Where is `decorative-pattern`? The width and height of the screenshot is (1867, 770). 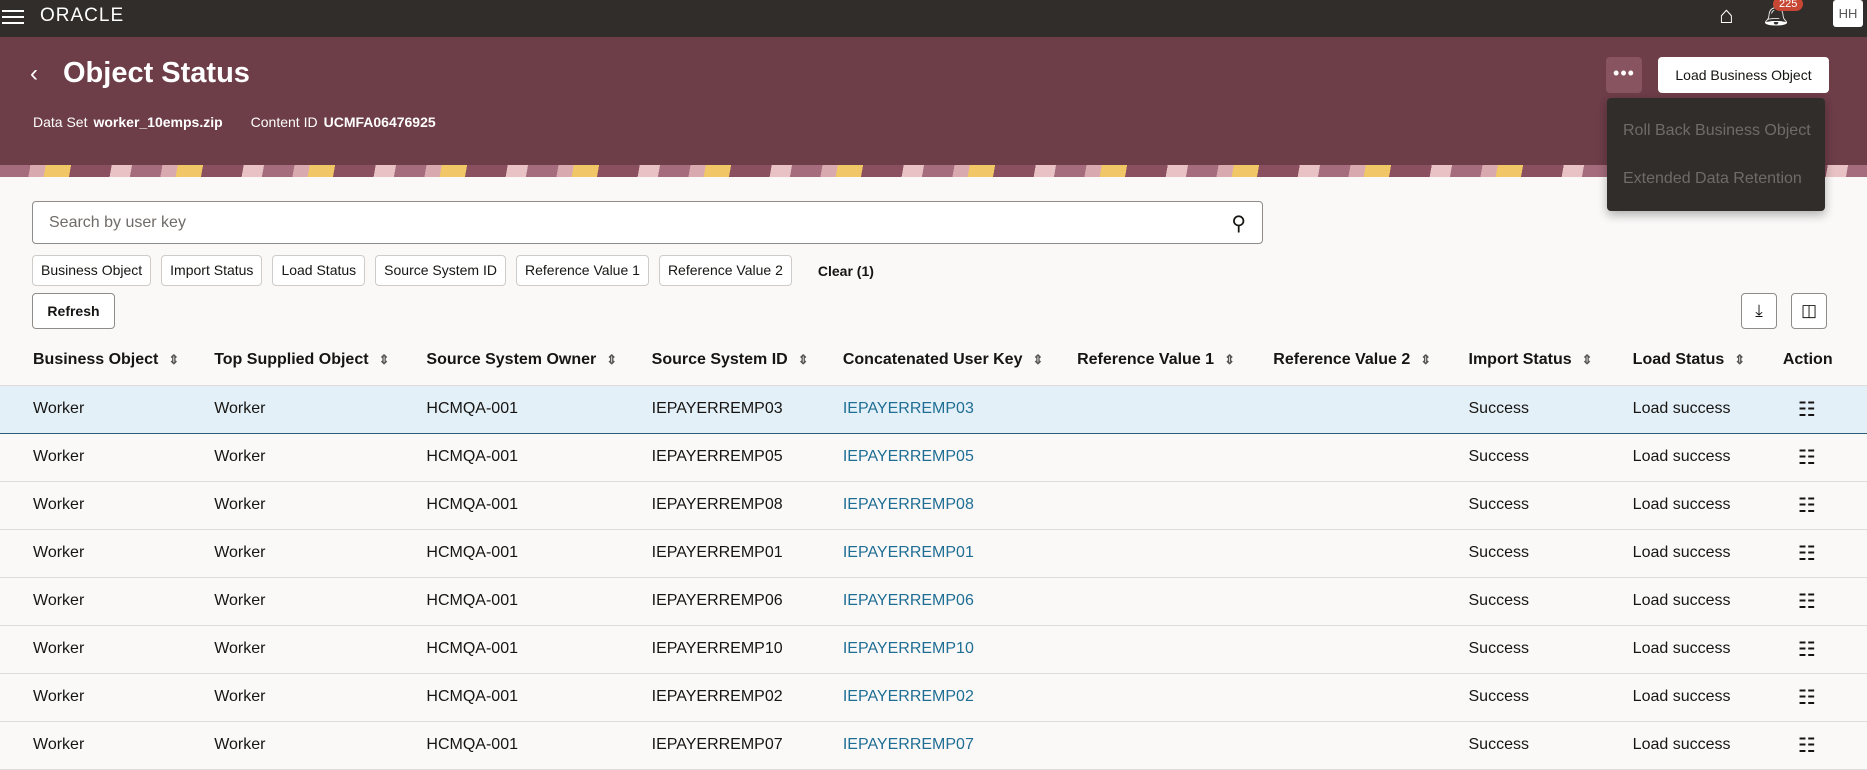 decorative-pattern is located at coordinates (933, 171).